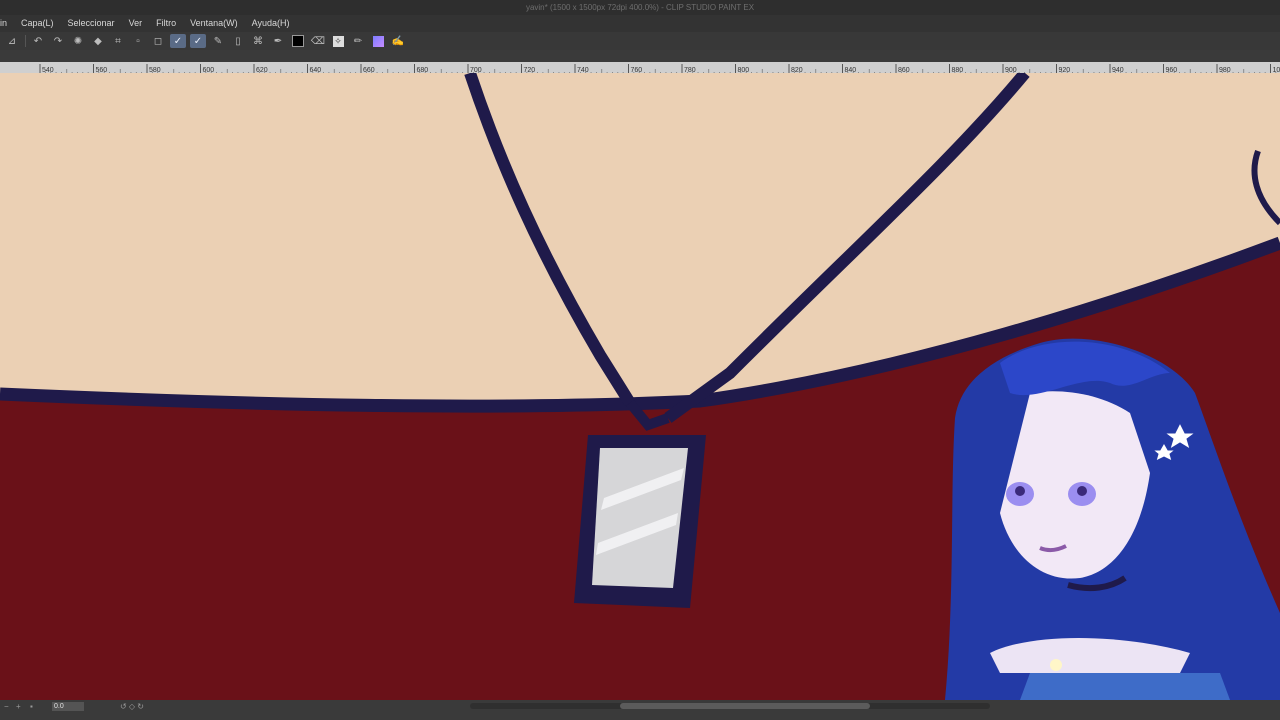 The height and width of the screenshot is (720, 1280). What do you see at coordinates (25, 41) in the screenshot?
I see `toolbar-separator` at bounding box center [25, 41].